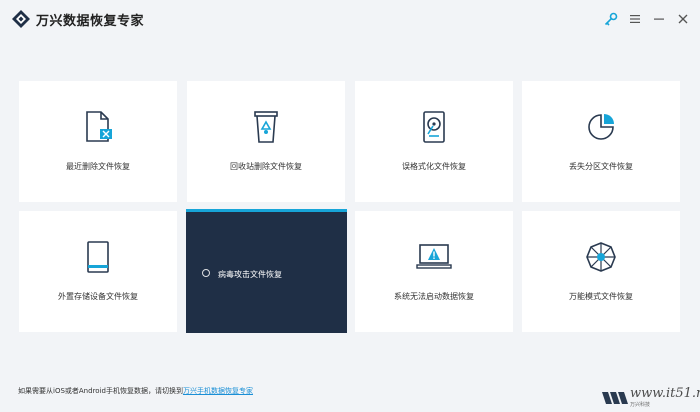 The width and height of the screenshot is (700, 412). What do you see at coordinates (434, 256) in the screenshot?
I see `system-crash-icon` at bounding box center [434, 256].